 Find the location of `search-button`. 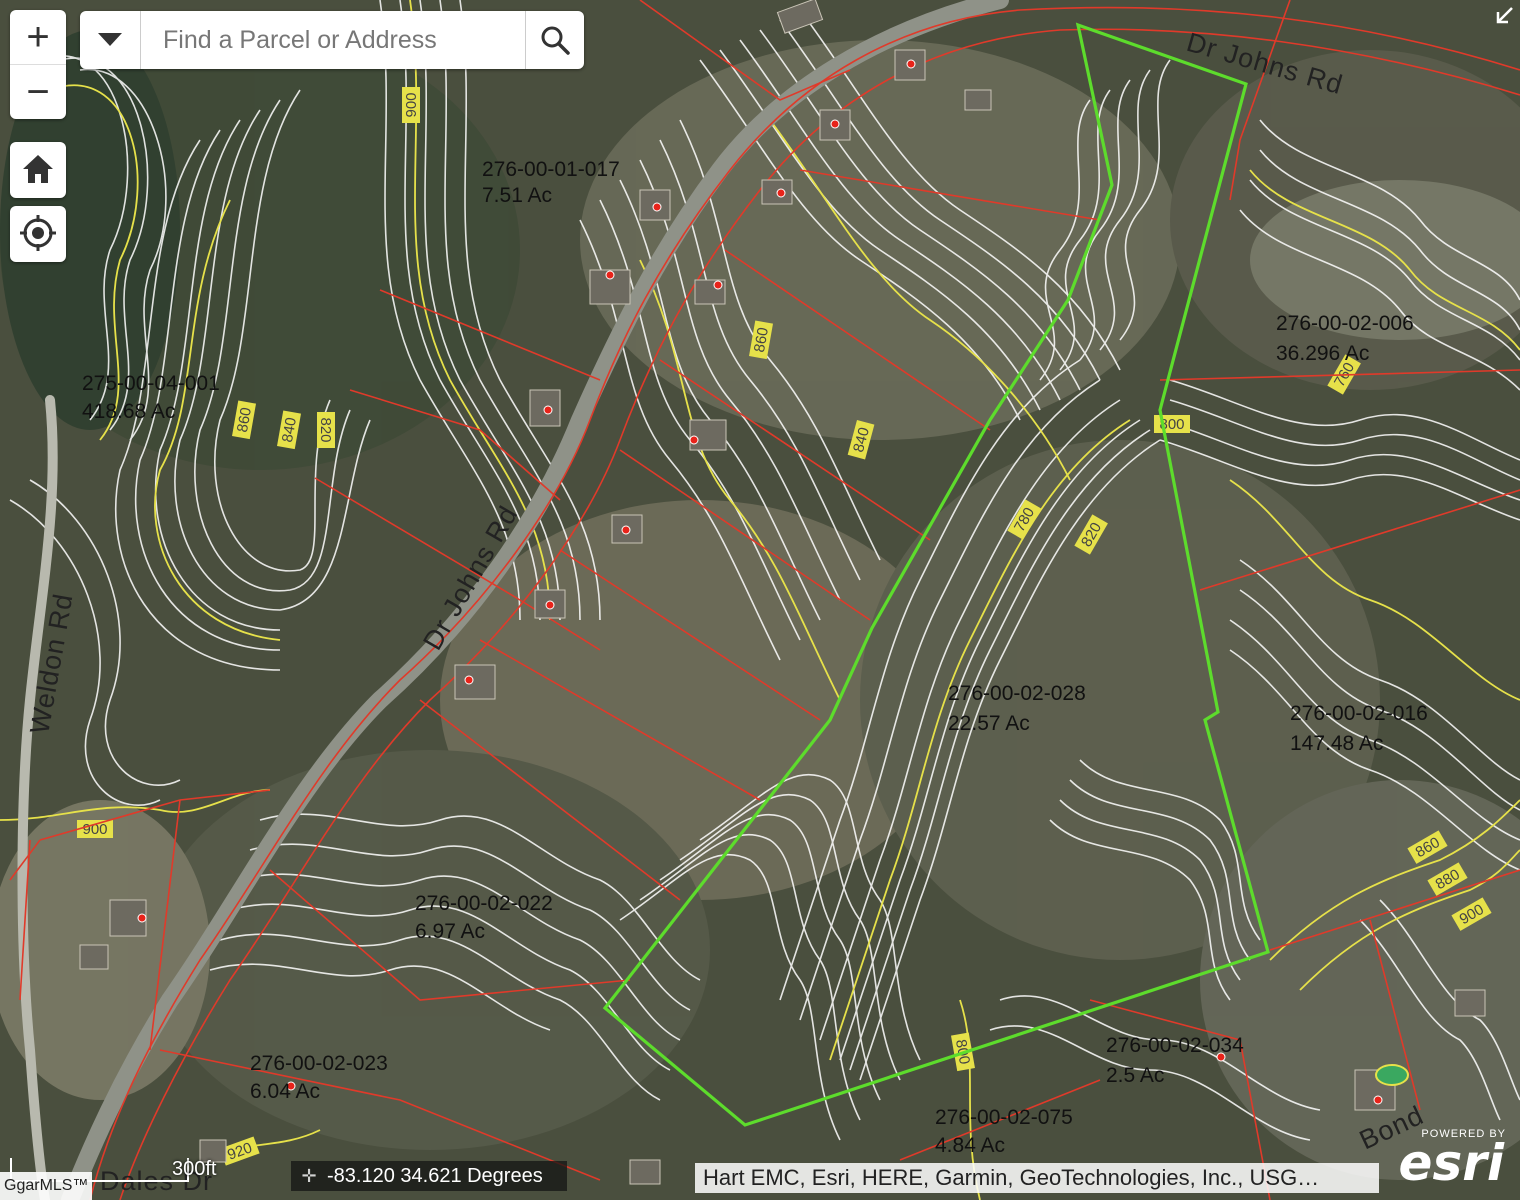

search-button is located at coordinates (554, 40).